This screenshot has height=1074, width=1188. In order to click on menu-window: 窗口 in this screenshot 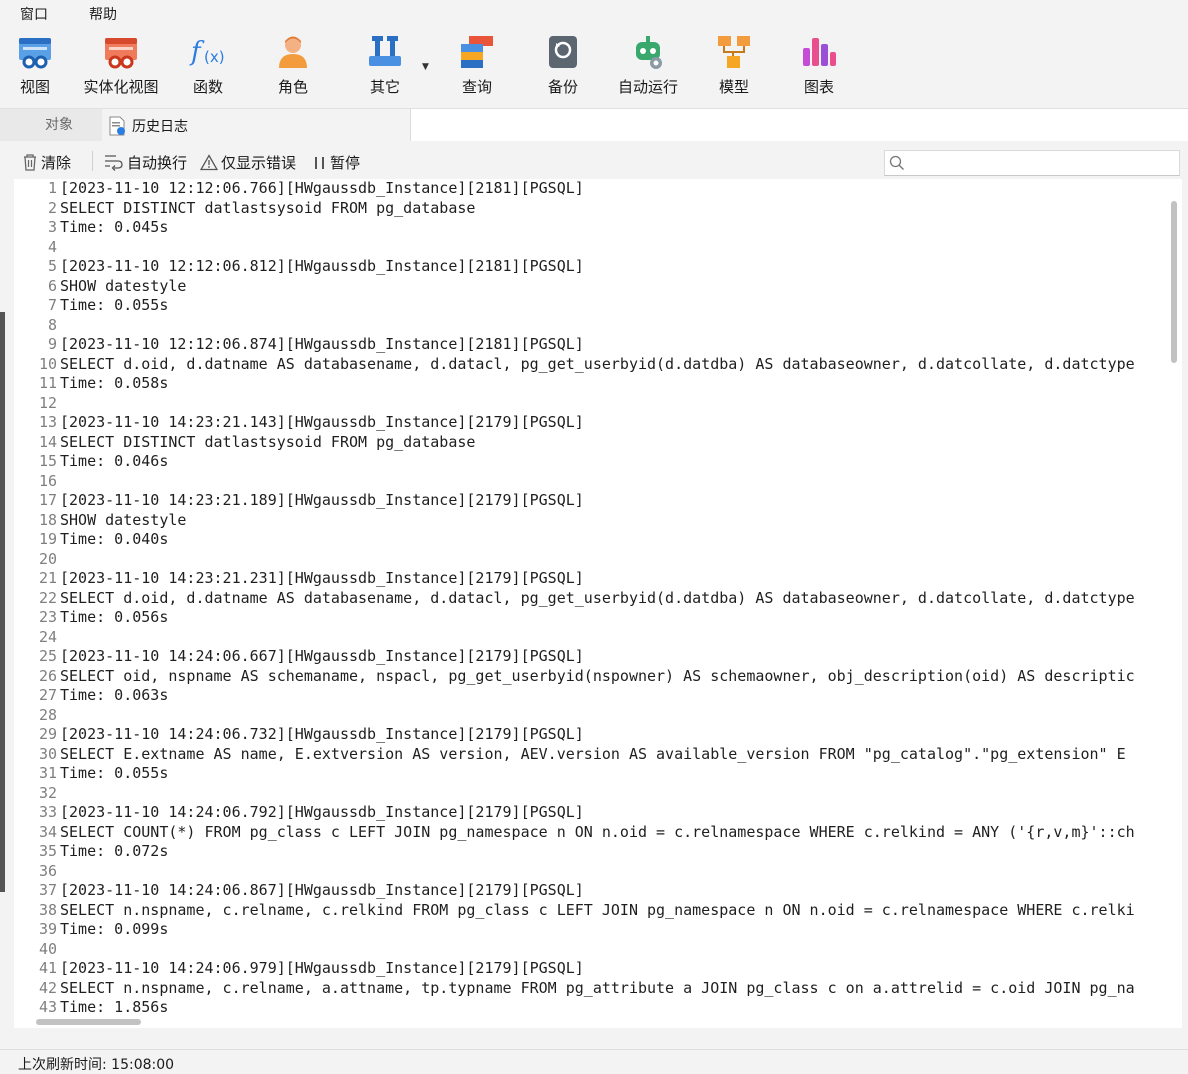, I will do `click(34, 14)`.